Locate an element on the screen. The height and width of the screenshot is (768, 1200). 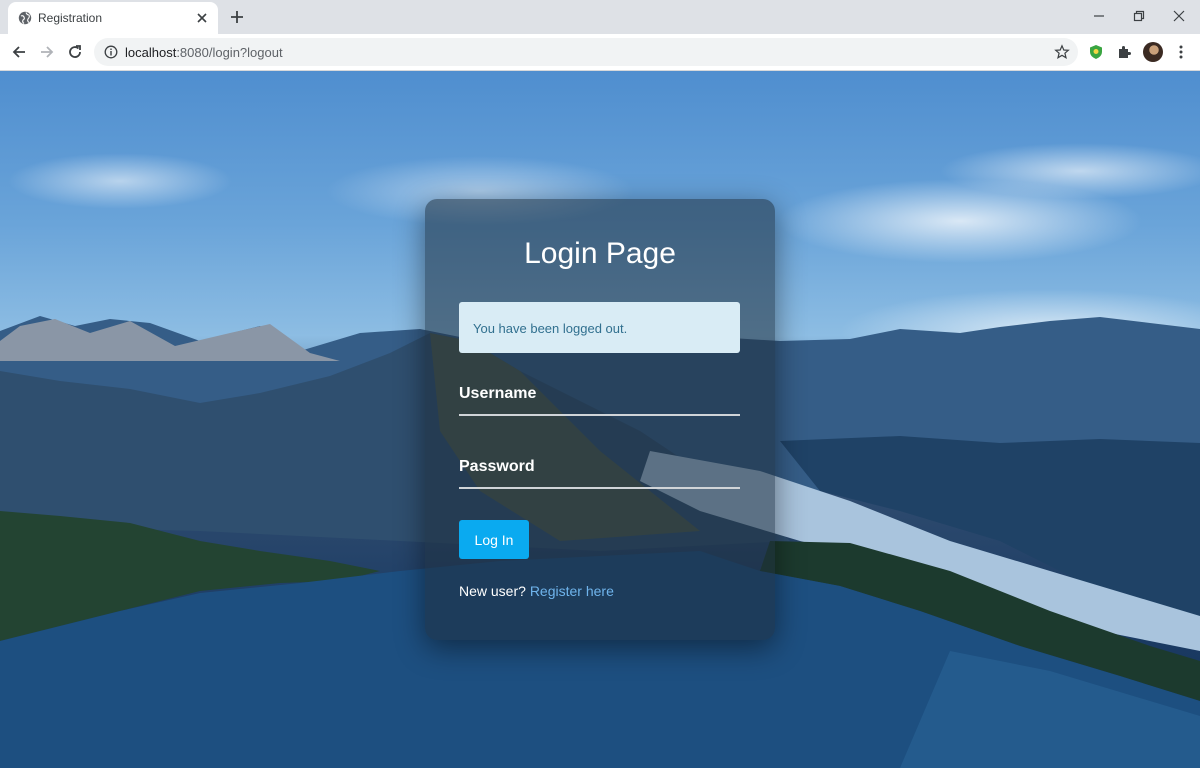
address-bar: localhost:8080/login?logout is located at coordinates (586, 52).